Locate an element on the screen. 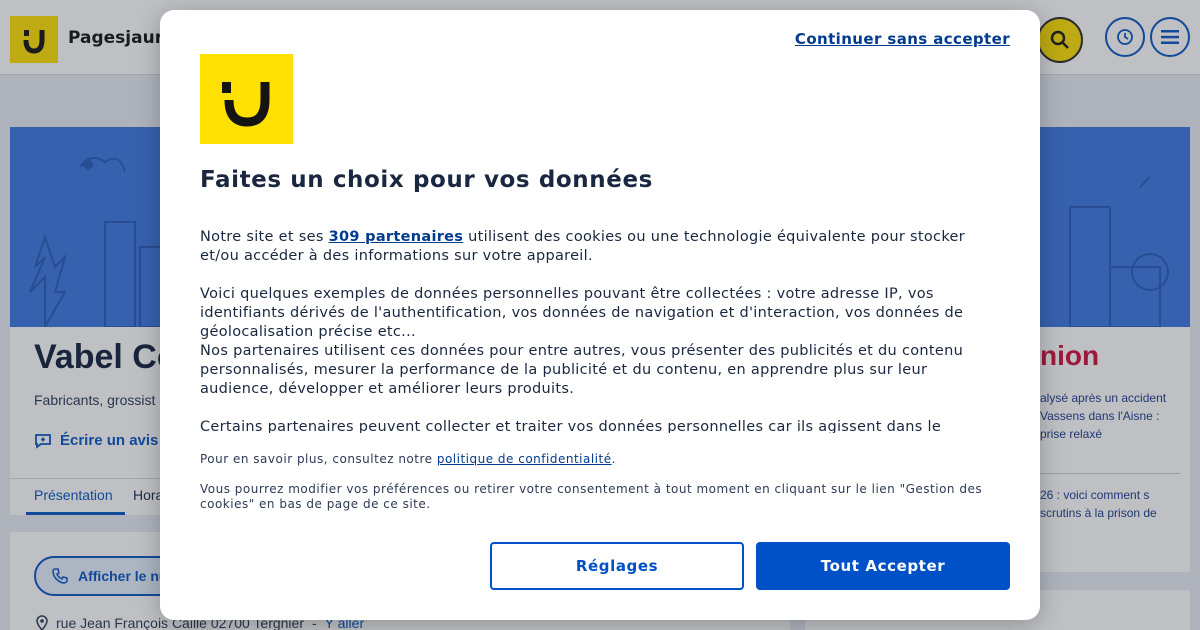  more-info-period: . is located at coordinates (613, 459).